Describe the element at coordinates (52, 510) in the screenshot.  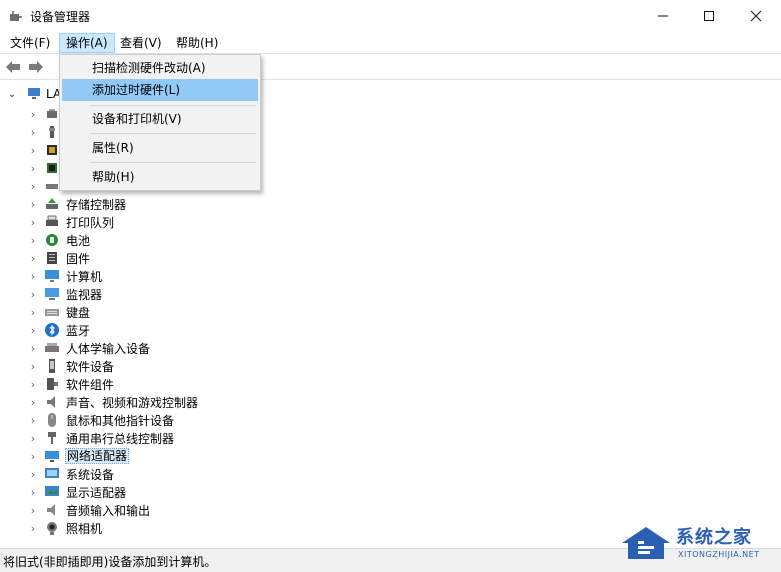
I see `audio-io-icon` at that location.